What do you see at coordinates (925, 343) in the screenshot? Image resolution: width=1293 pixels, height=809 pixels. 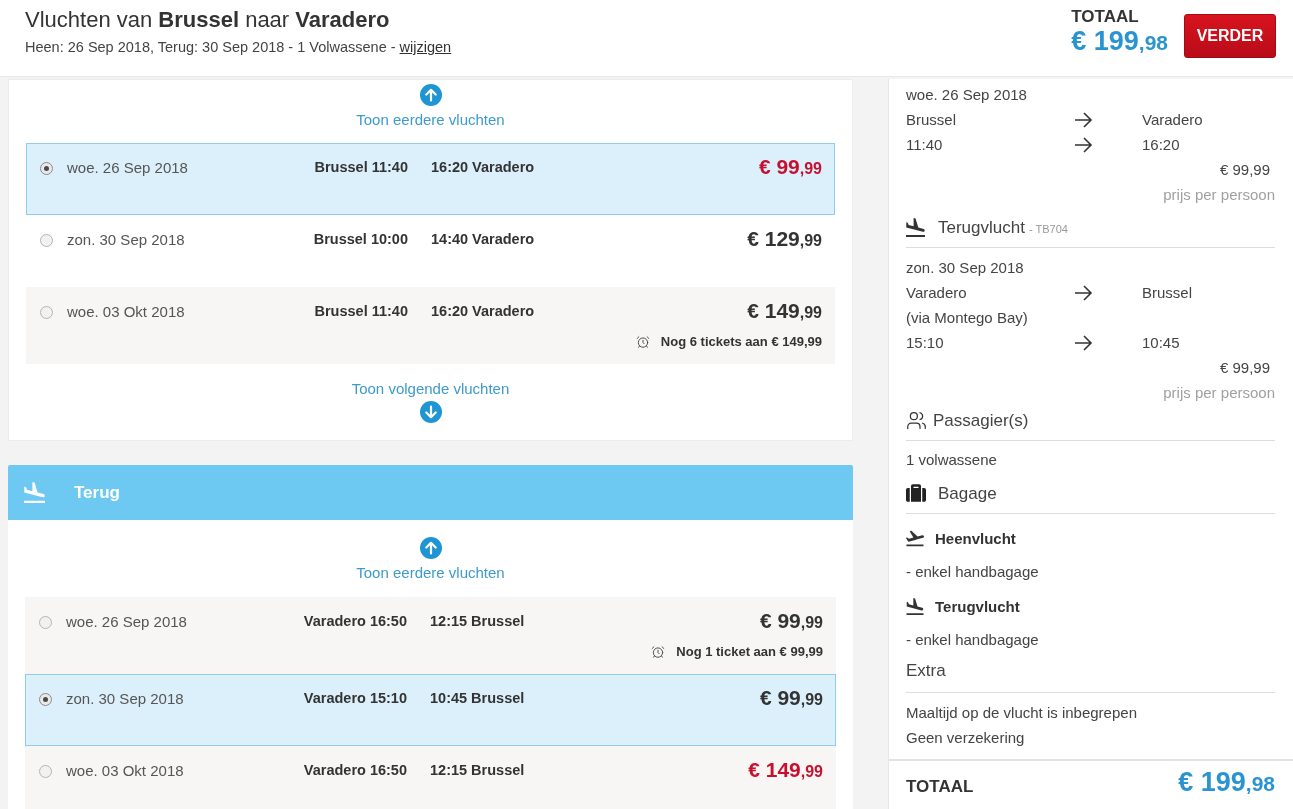 I see `route-origin: 15:10` at bounding box center [925, 343].